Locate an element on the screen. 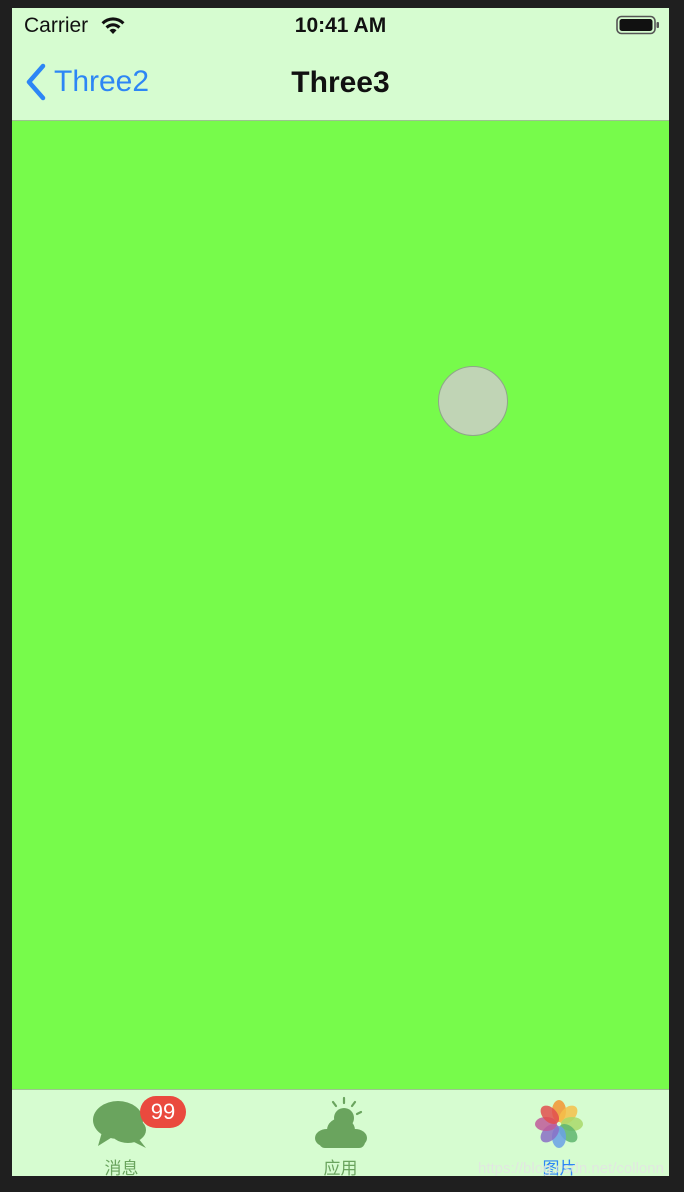 The image size is (684, 1192). status-bar: Carrier 10:41 AM is located at coordinates (340, 28).